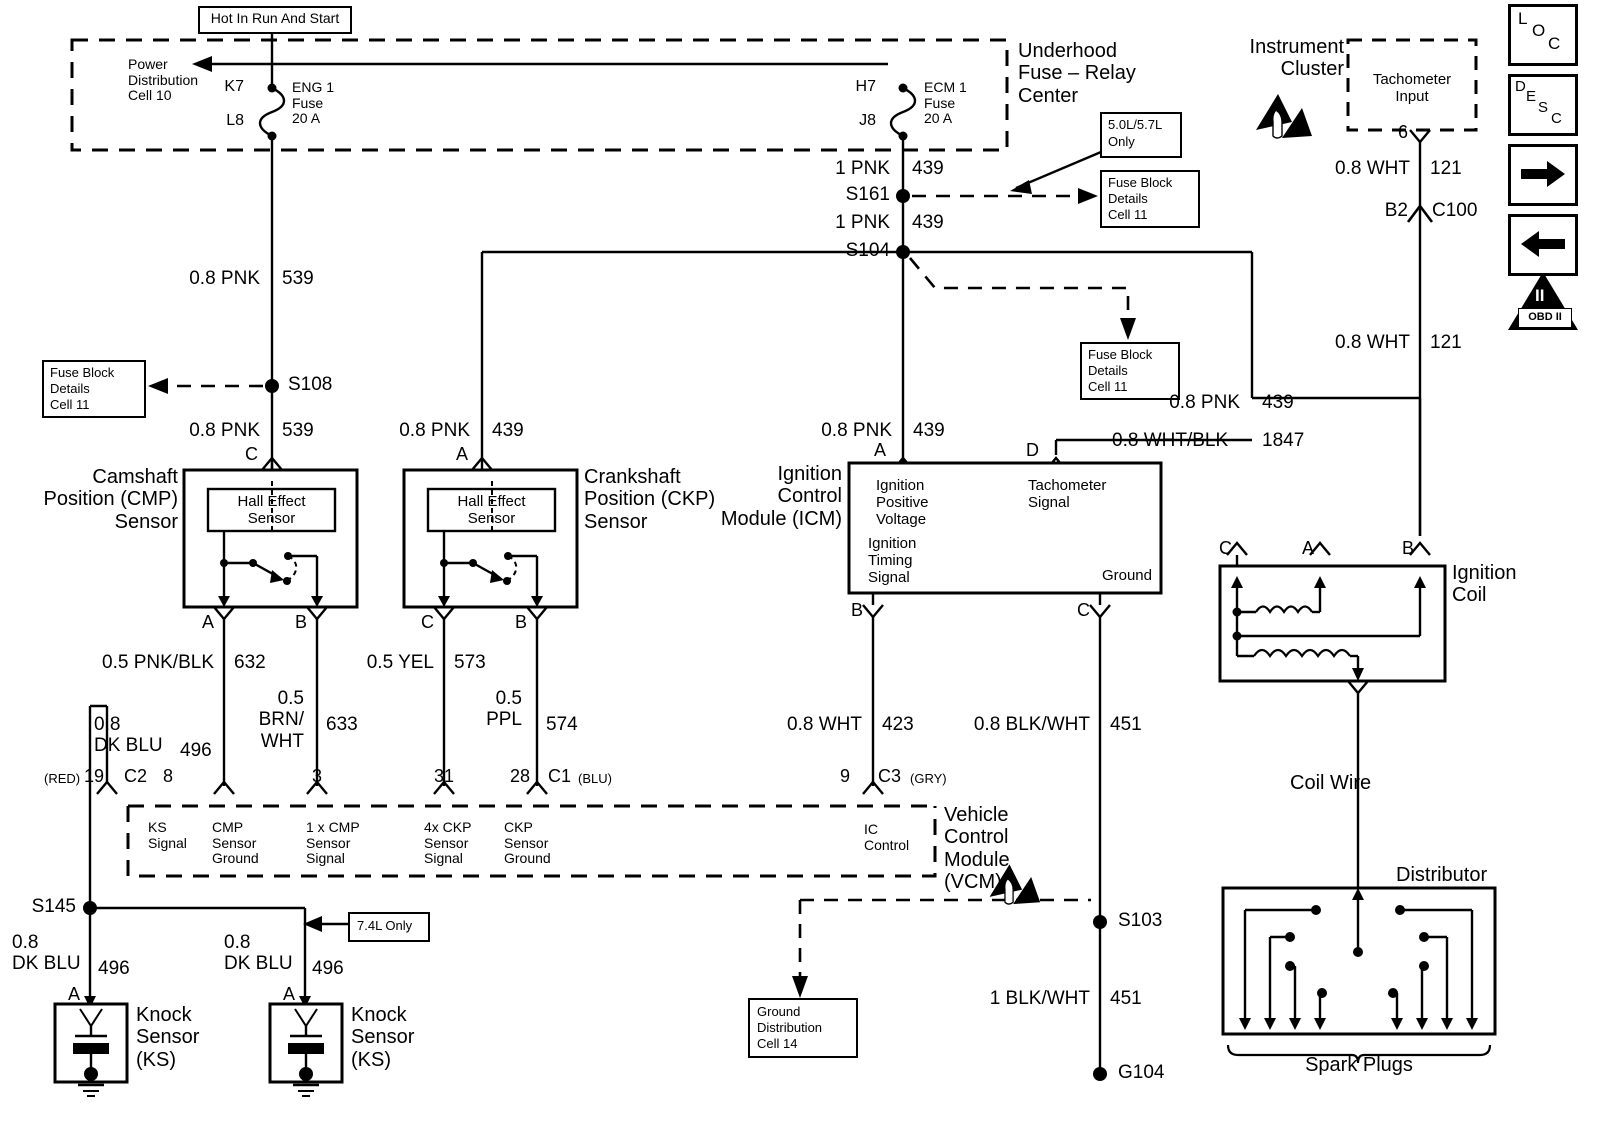 The height and width of the screenshot is (1148, 1600). Describe the element at coordinates (867, 120) in the screenshot. I see `fuse-ecm1-bottom-pin: J8` at that location.